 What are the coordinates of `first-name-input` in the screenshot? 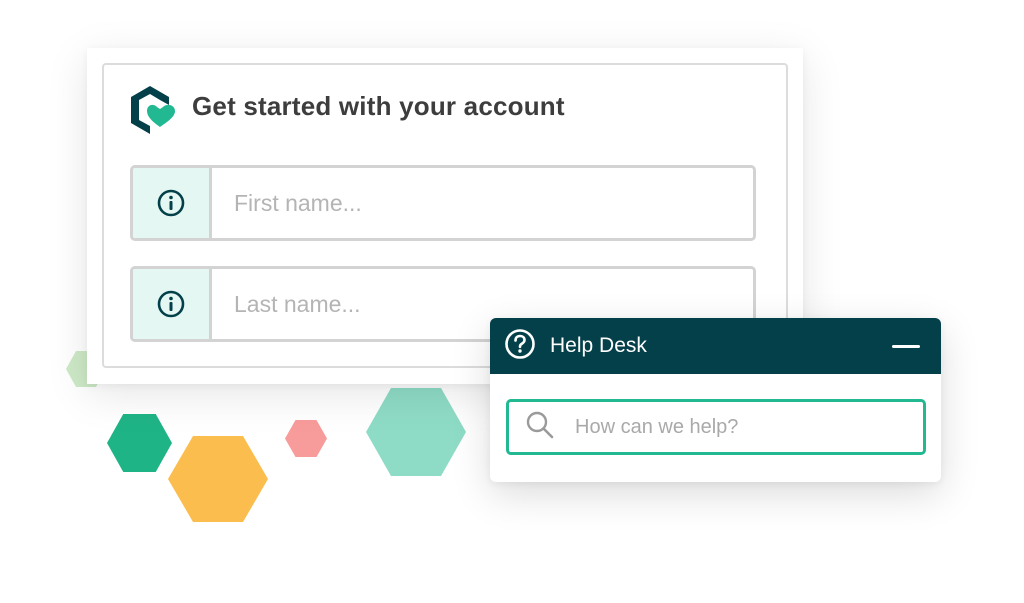 It's located at (482, 203).